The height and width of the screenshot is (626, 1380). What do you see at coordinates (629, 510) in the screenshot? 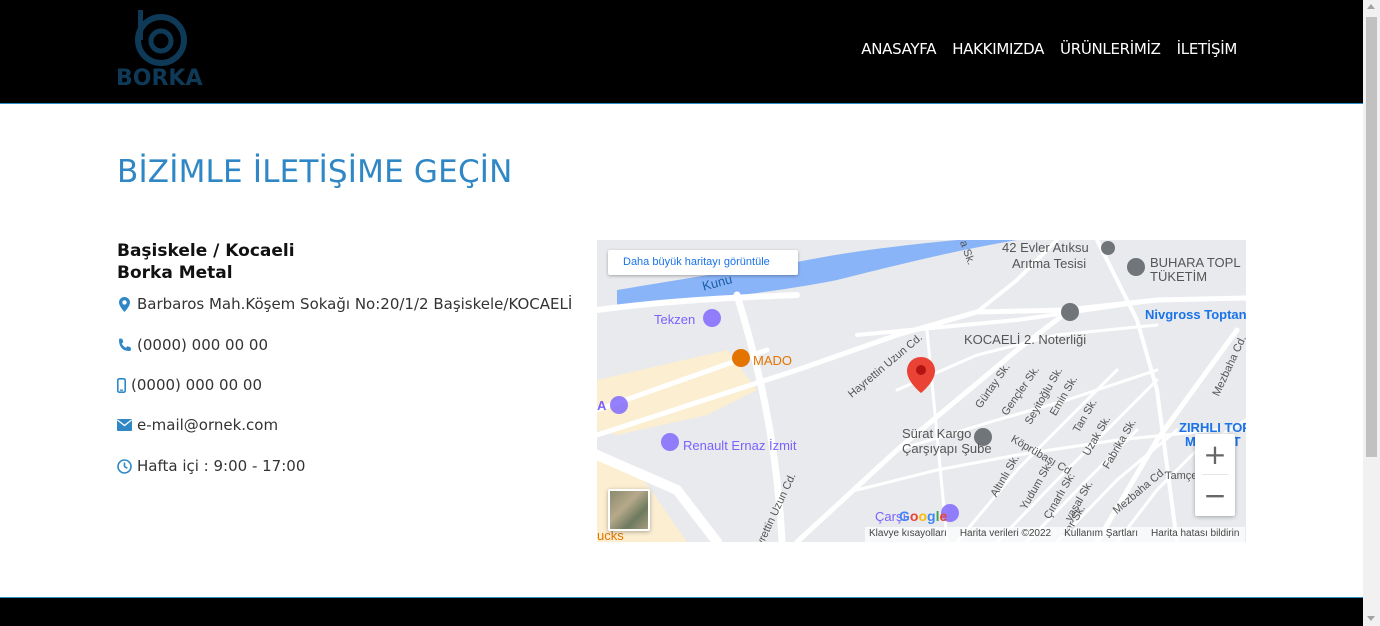
I see `satellite-toggle` at bounding box center [629, 510].